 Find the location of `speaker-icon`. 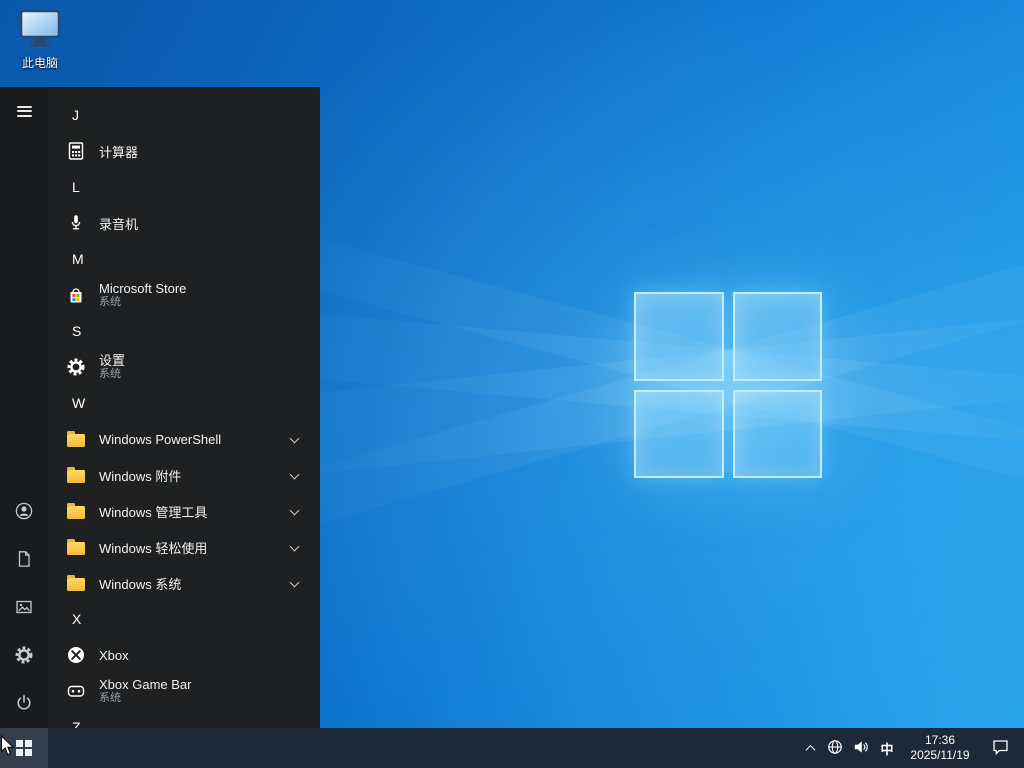

speaker-icon is located at coordinates (861, 748).